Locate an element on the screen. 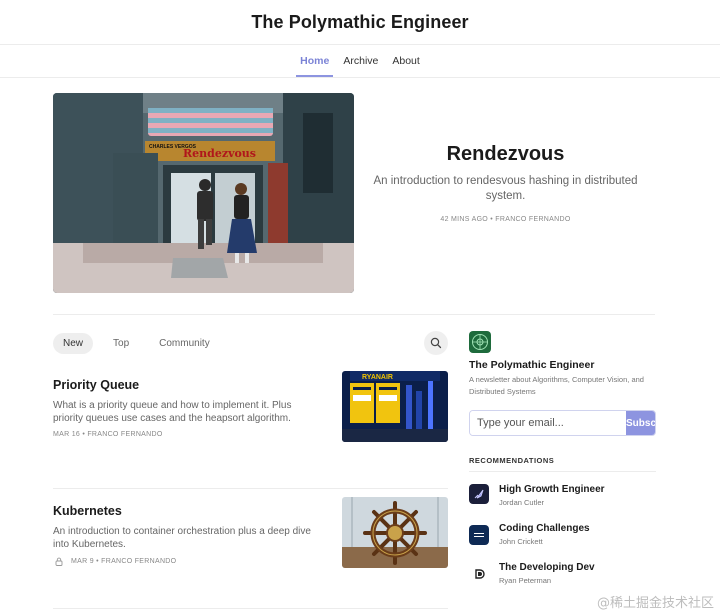 This screenshot has width=720, height=615. thumb-ryanair-text: RYANAIR is located at coordinates (377, 377).